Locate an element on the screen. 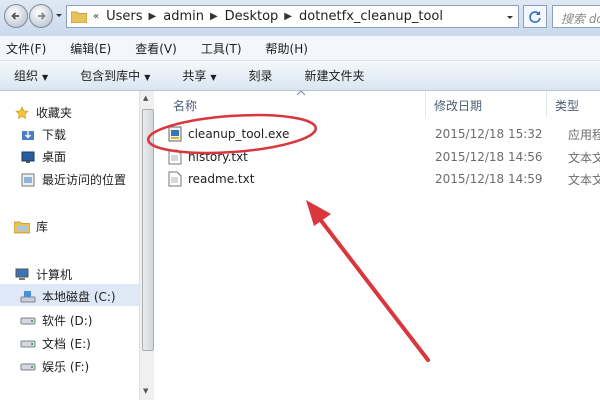 This screenshot has width=600, height=400. overflow-chevron-icon: « is located at coordinates (96, 16).